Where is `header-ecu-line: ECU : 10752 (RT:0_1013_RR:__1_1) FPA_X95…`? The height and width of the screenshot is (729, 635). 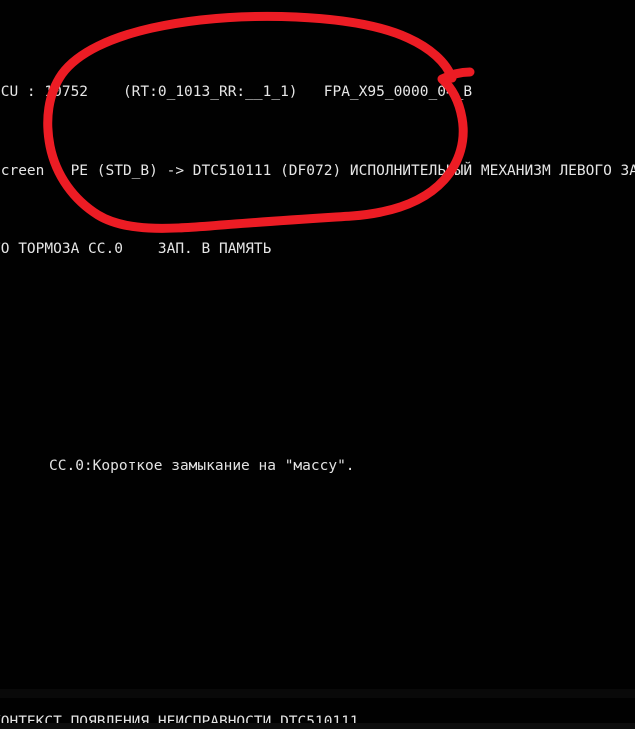 header-ecu-line: ECU : 10752 (RT:0_1013_RR:__1_1) FPA_X95… is located at coordinates (317, 81).